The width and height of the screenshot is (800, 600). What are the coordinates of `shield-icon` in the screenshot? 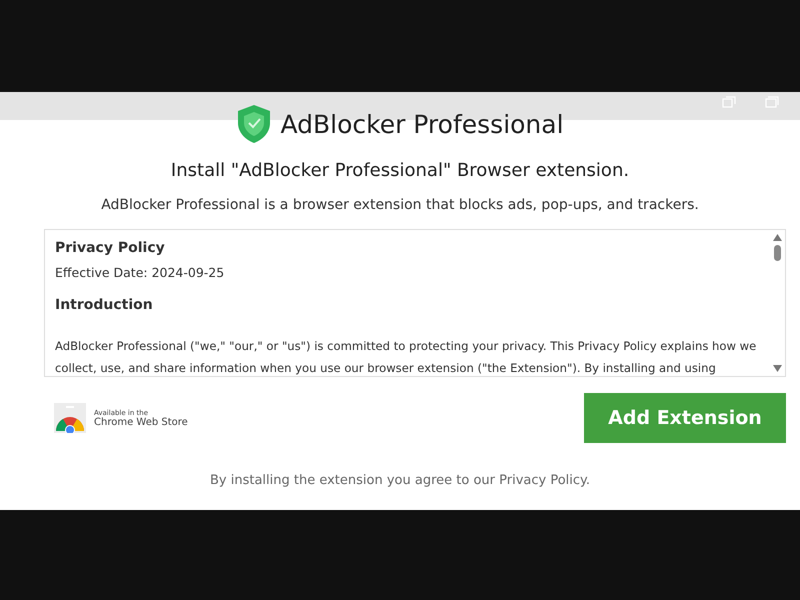 It's located at (254, 124).